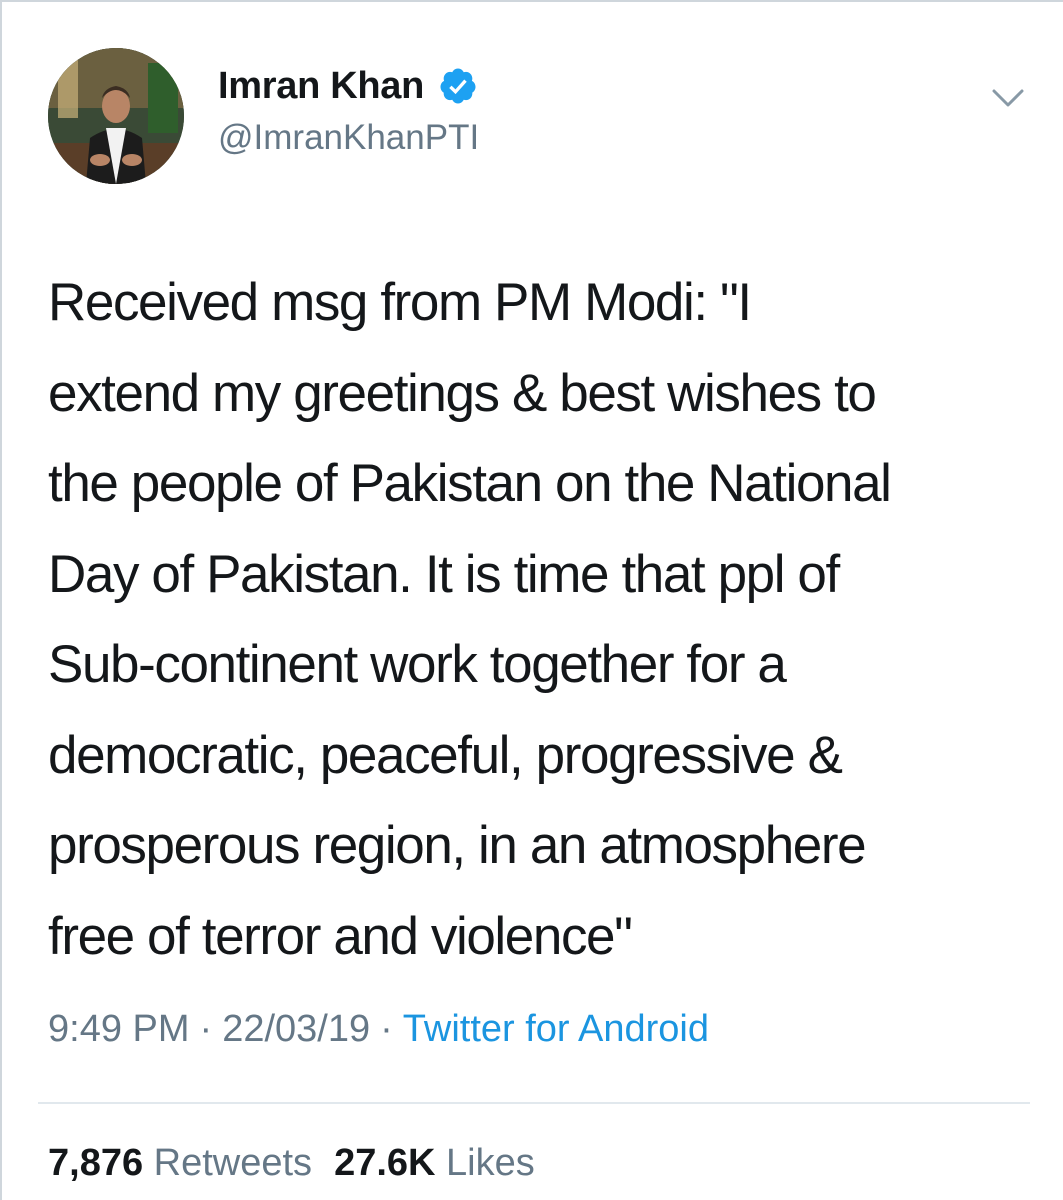 This screenshot has width=1063, height=1200. What do you see at coordinates (321, 86) in the screenshot?
I see `display-name: Imran Khan` at bounding box center [321, 86].